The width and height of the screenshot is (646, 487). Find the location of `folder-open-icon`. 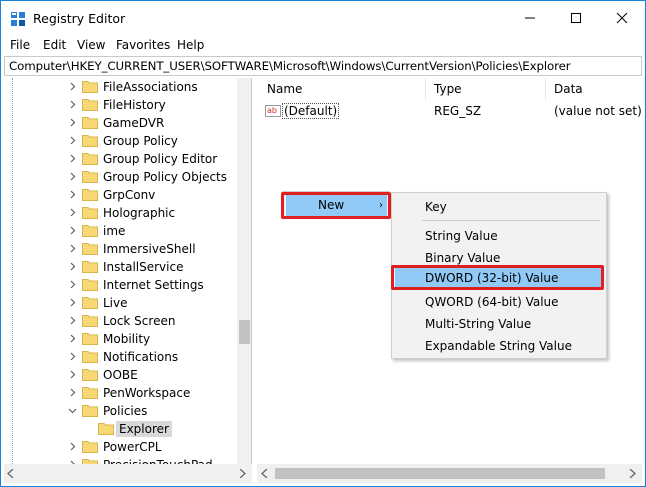

folder-open-icon is located at coordinates (106, 429).